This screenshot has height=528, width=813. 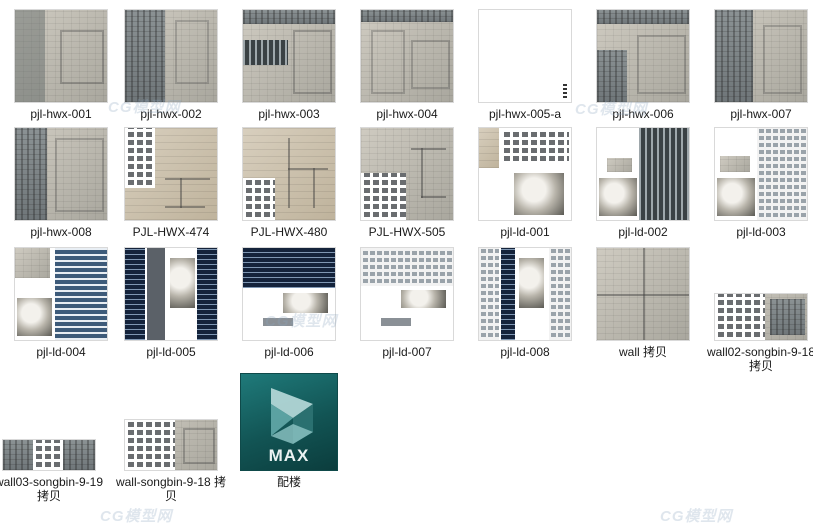 I want to click on file-item-pjl-ld-007: pjl-ld-007, so click(x=407, y=301).